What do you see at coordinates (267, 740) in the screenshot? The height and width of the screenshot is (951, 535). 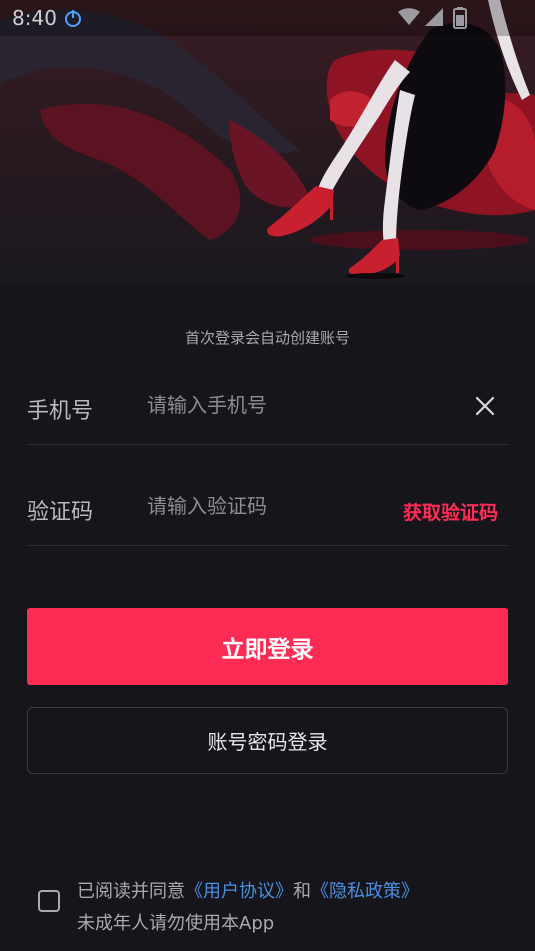 I see `password-login-button: 账号密码登录` at bounding box center [267, 740].